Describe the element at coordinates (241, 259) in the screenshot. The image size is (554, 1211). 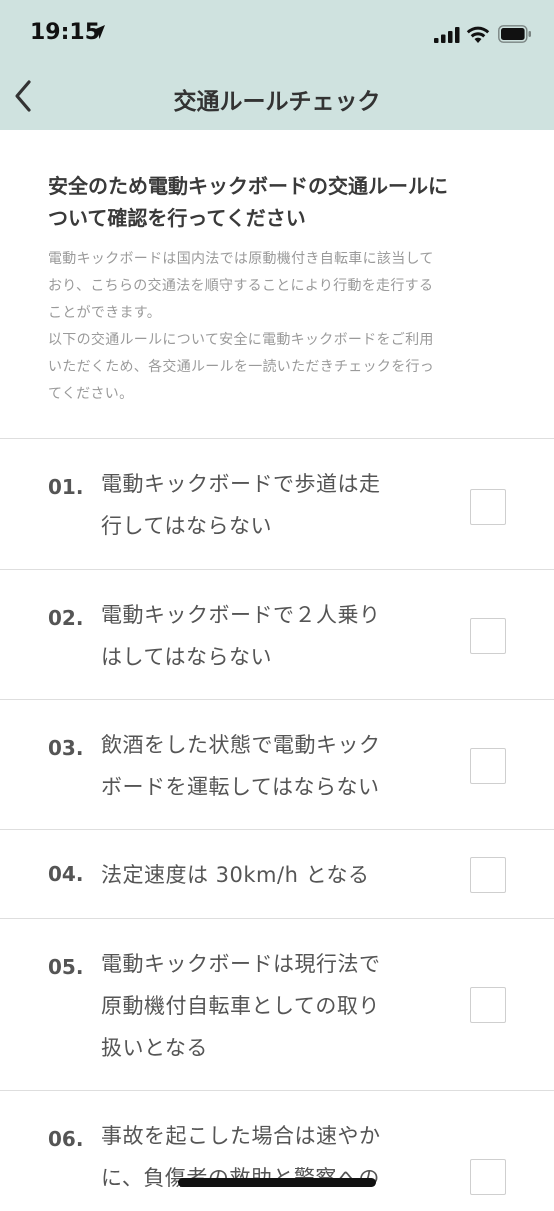
I see `intro-body-line: 電動キックボードは国内法では原動機付き自転車に該当して` at that location.